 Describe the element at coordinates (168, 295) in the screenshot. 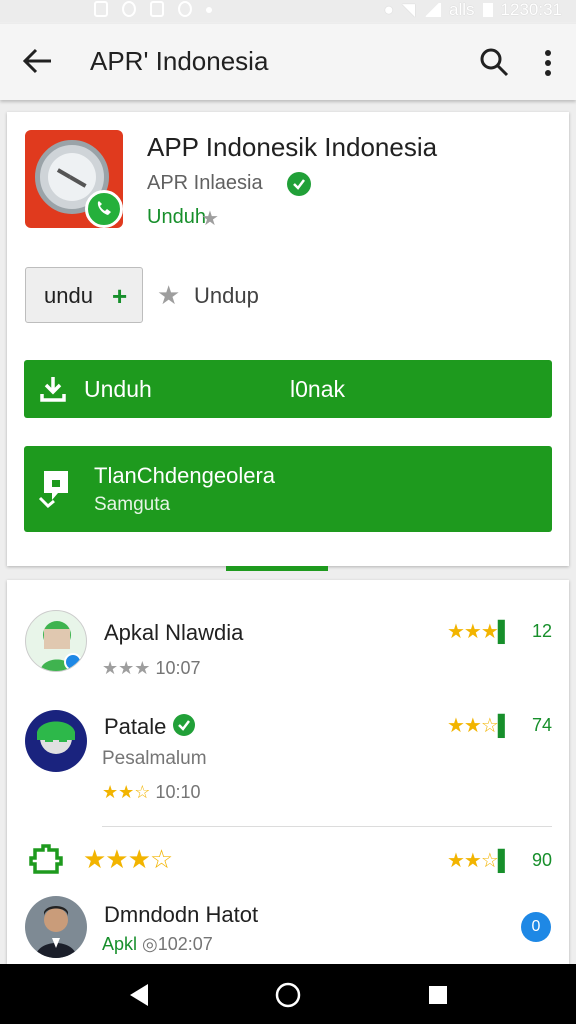

I see `wishlist-star-icon: ★` at that location.